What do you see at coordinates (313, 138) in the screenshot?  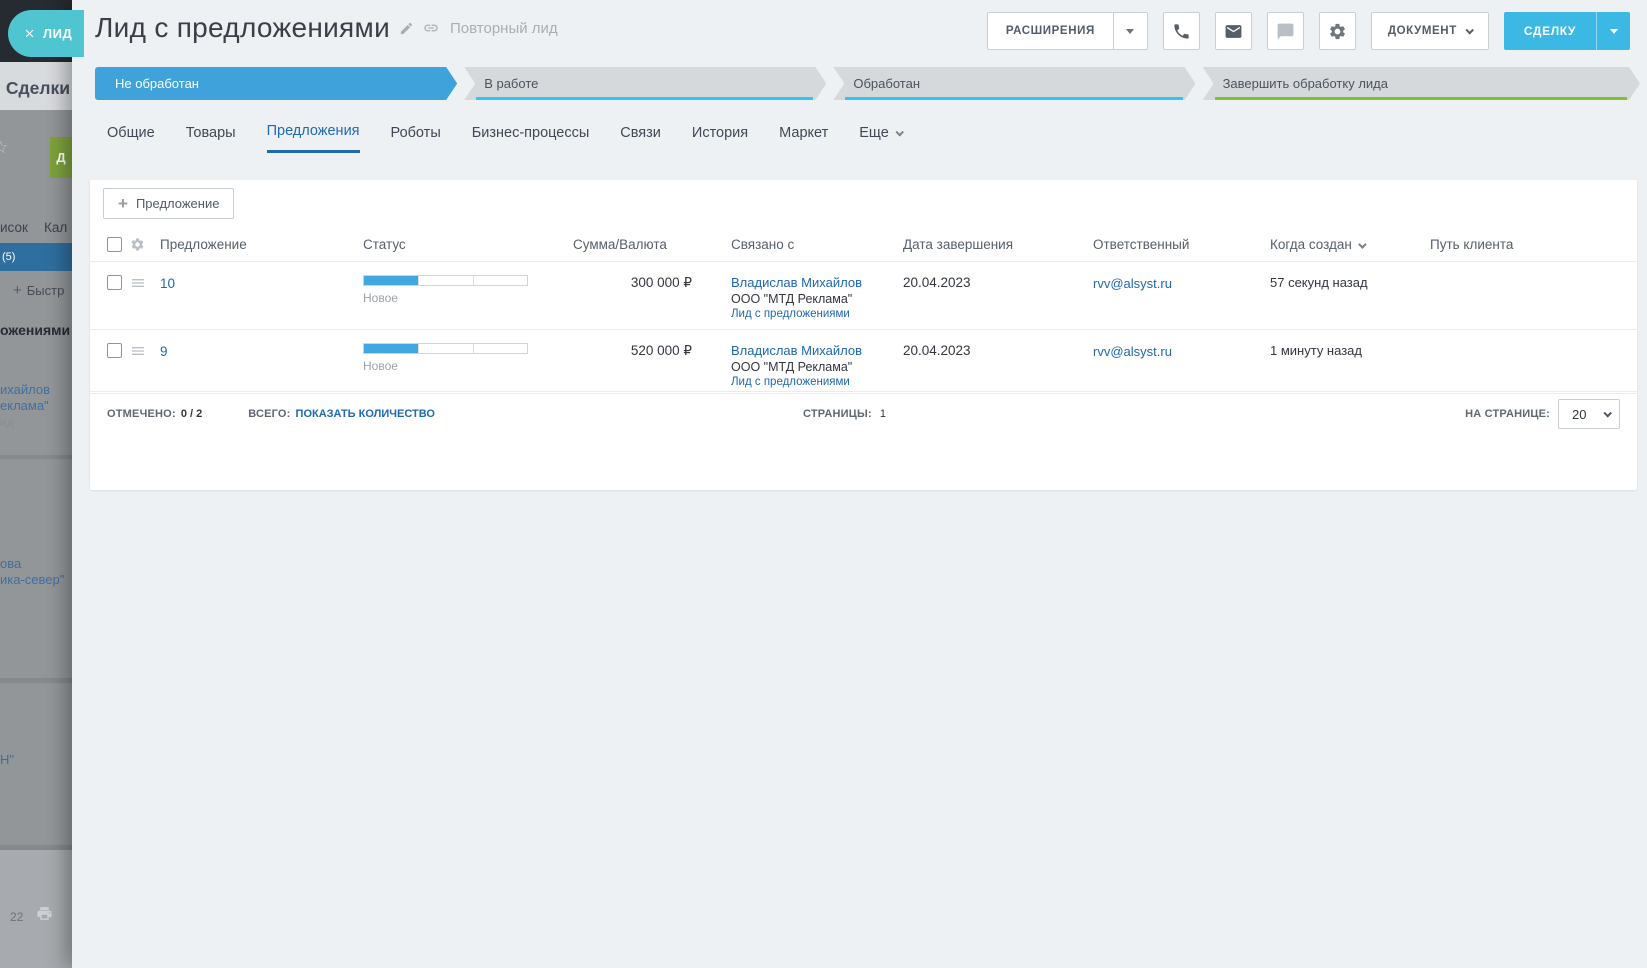 I see `tab-offers: Предложения` at bounding box center [313, 138].